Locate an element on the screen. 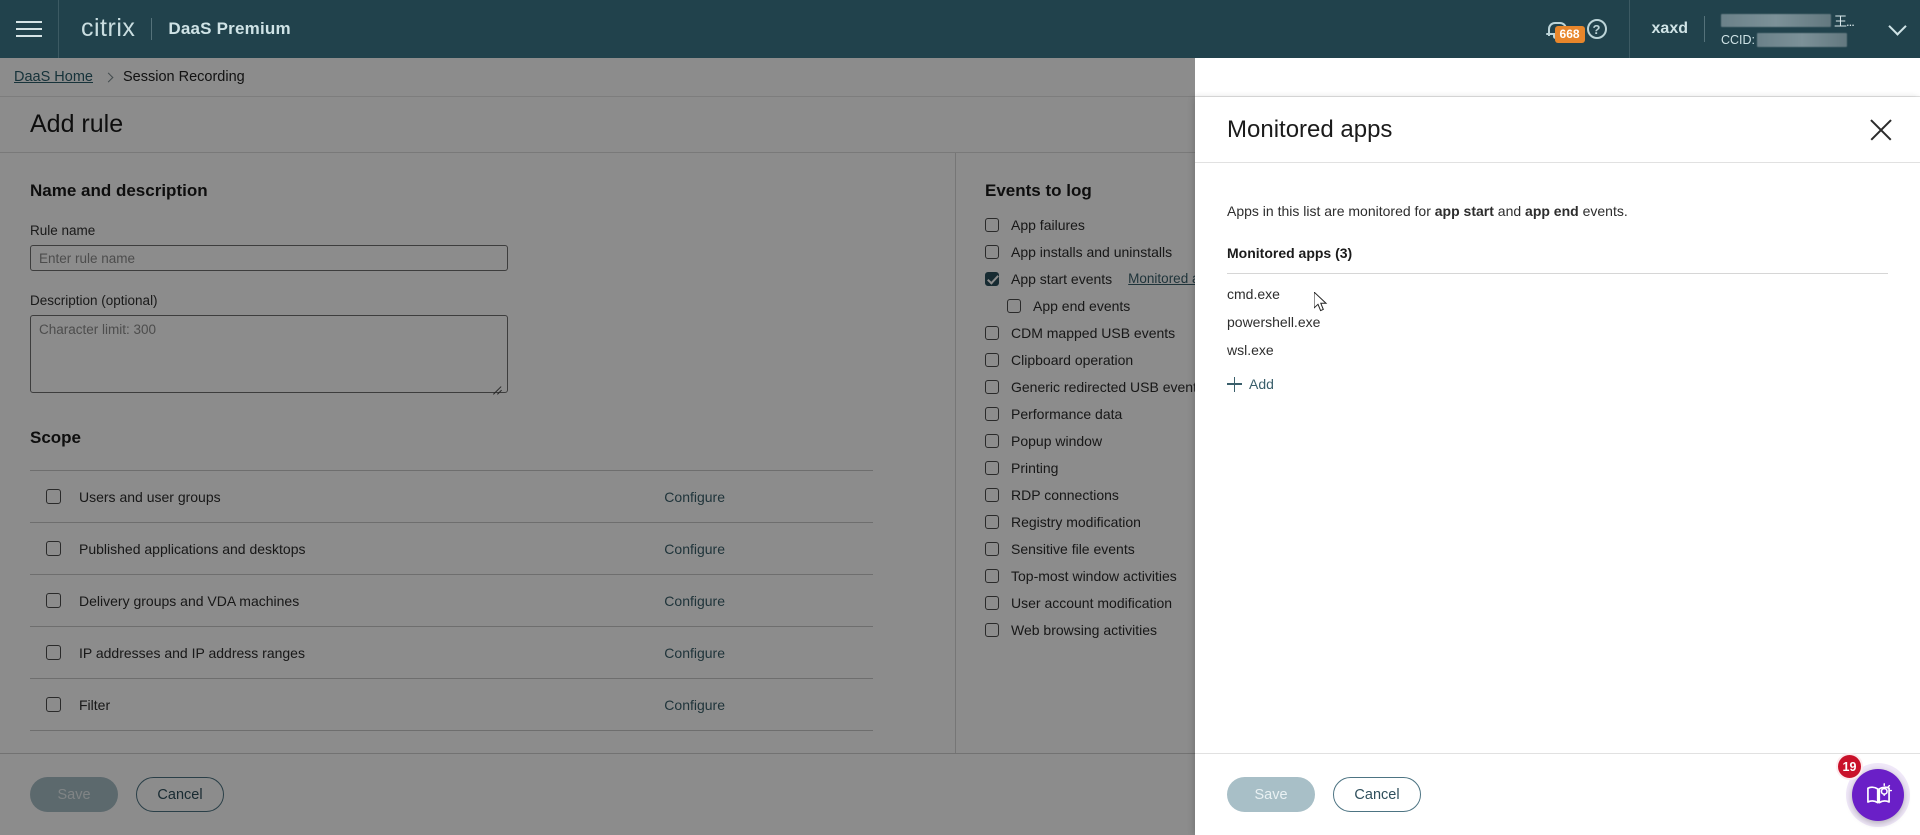 The image size is (1920, 835). hamburger-menu-icon is located at coordinates (29, 29).